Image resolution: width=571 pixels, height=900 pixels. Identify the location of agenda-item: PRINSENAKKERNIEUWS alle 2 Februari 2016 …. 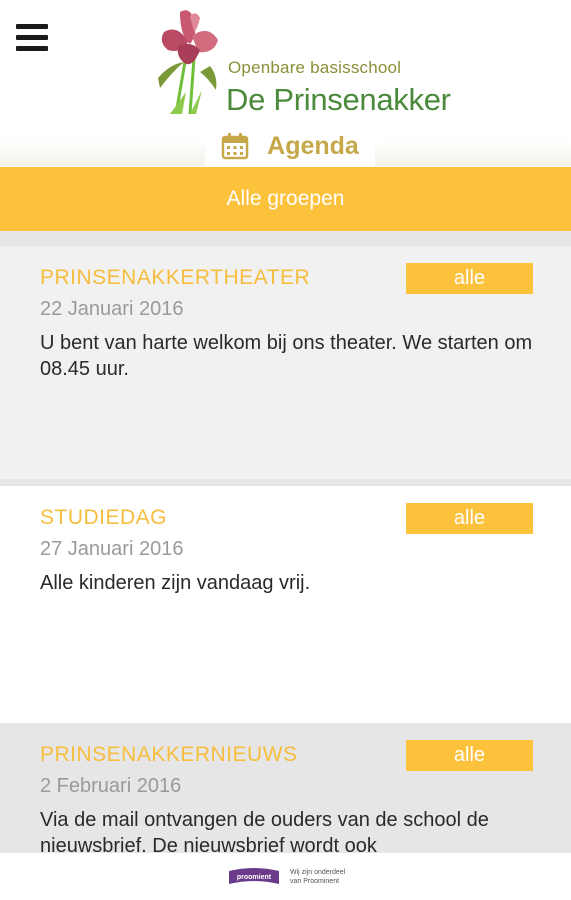
(285, 788).